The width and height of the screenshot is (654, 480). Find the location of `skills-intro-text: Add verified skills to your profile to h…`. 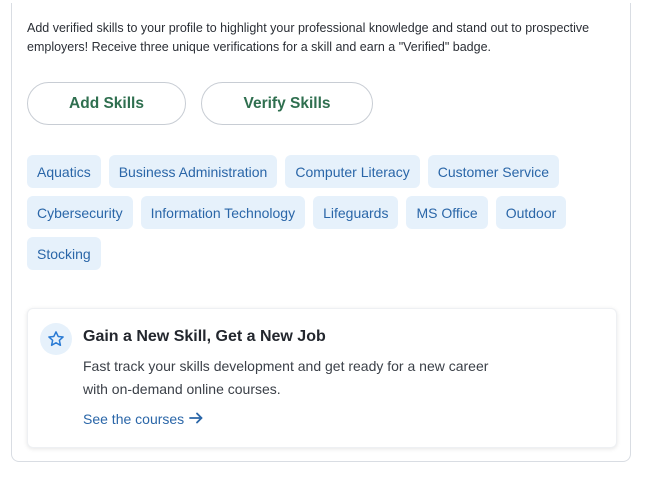

skills-intro-text: Add verified skills to your profile to h… is located at coordinates (308, 37).